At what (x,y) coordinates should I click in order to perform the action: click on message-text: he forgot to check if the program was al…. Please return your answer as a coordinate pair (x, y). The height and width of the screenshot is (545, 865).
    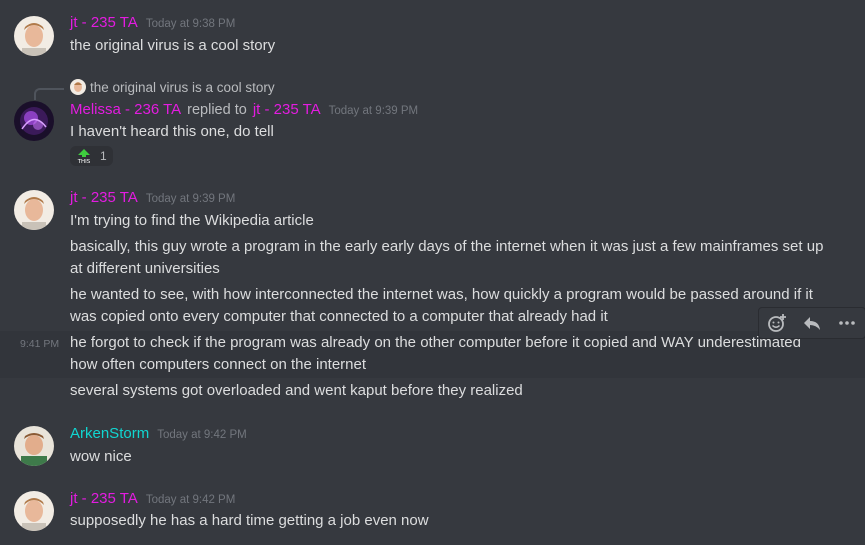
    Looking at the image, I should click on (435, 353).